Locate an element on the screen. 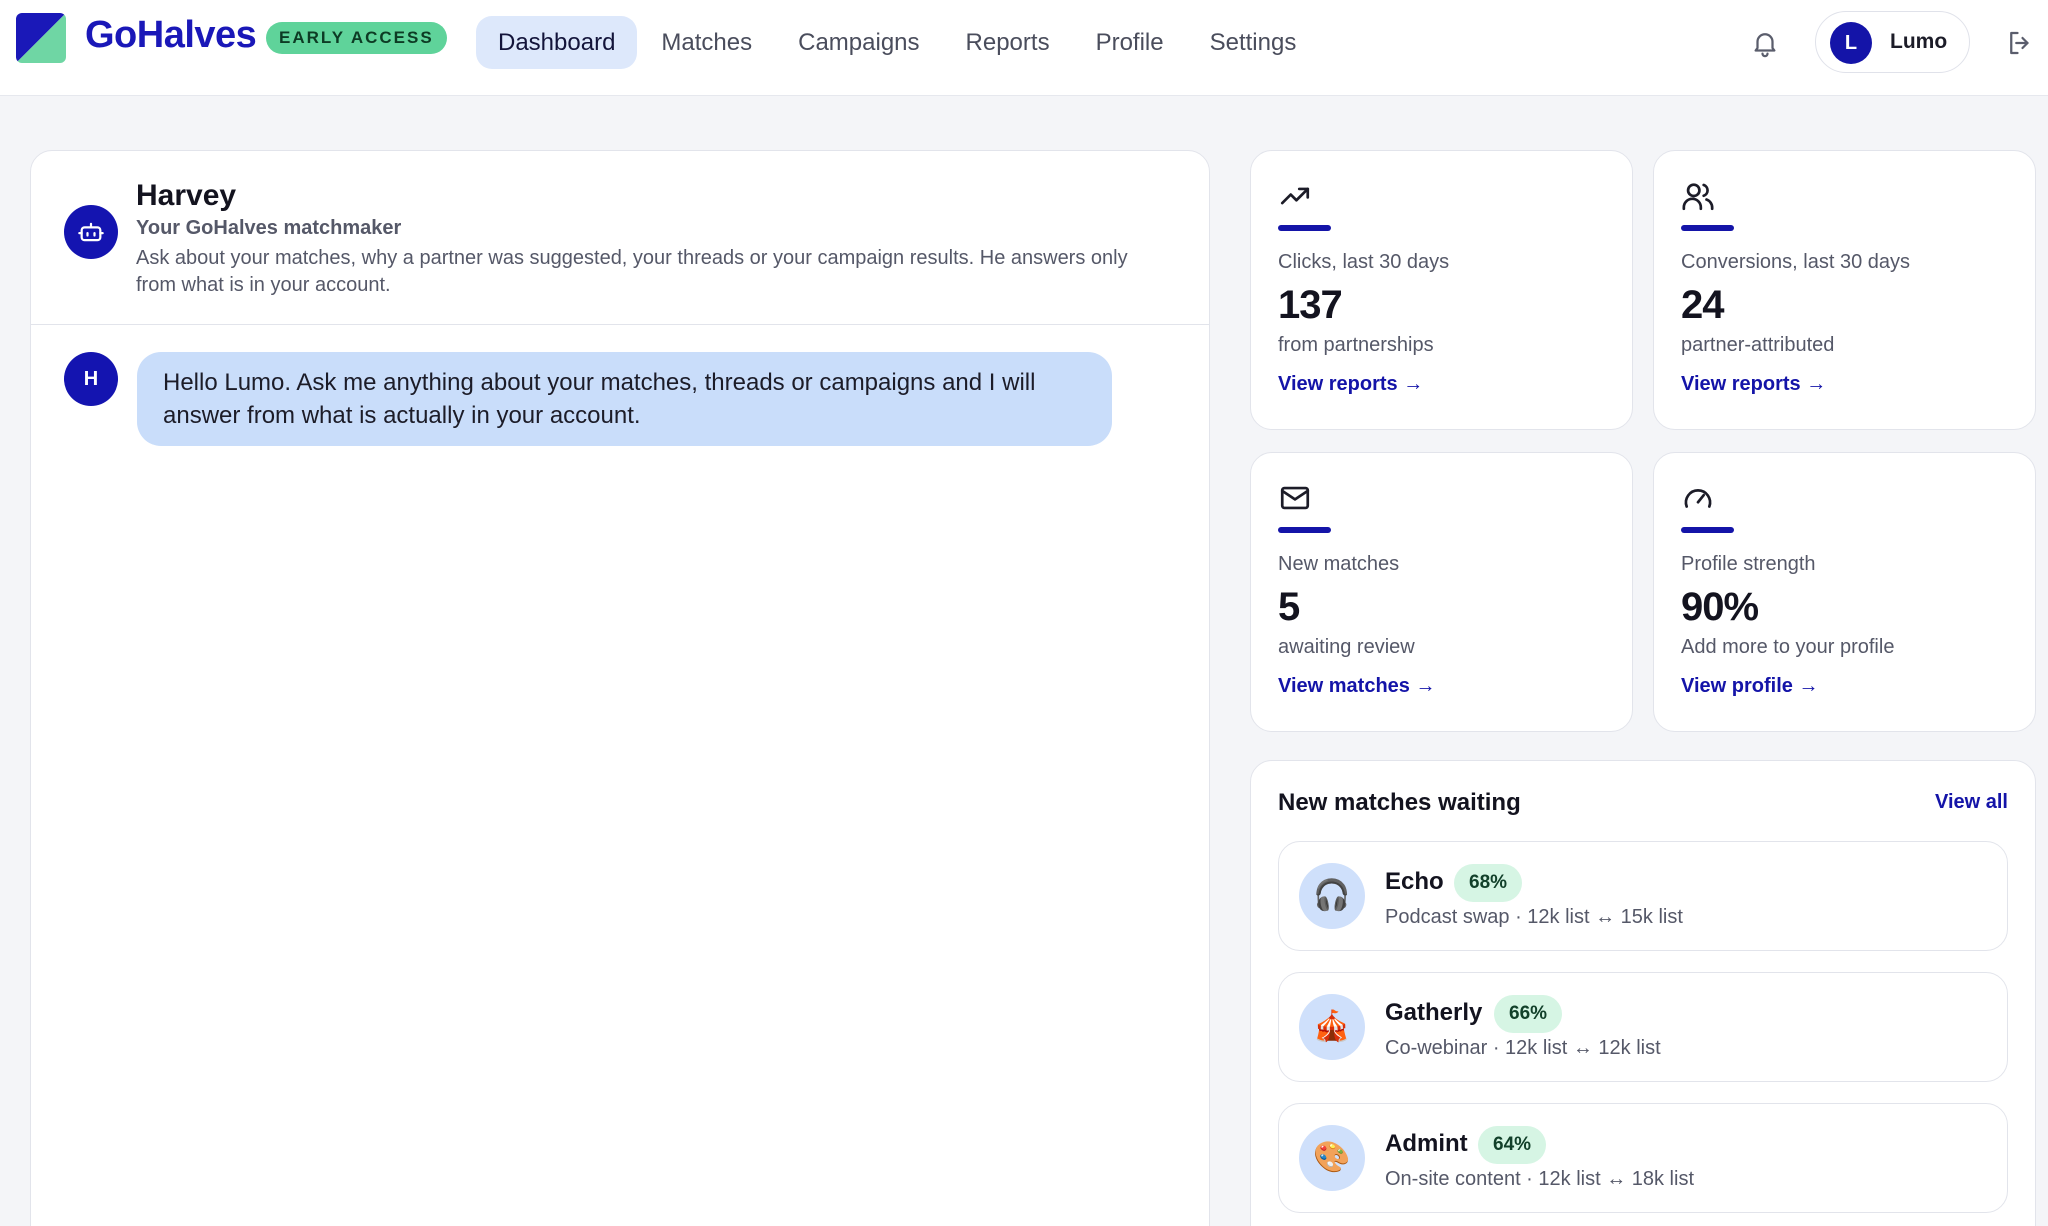 The width and height of the screenshot is (2048, 1226). brand-name: GoHalves is located at coordinates (171, 35).